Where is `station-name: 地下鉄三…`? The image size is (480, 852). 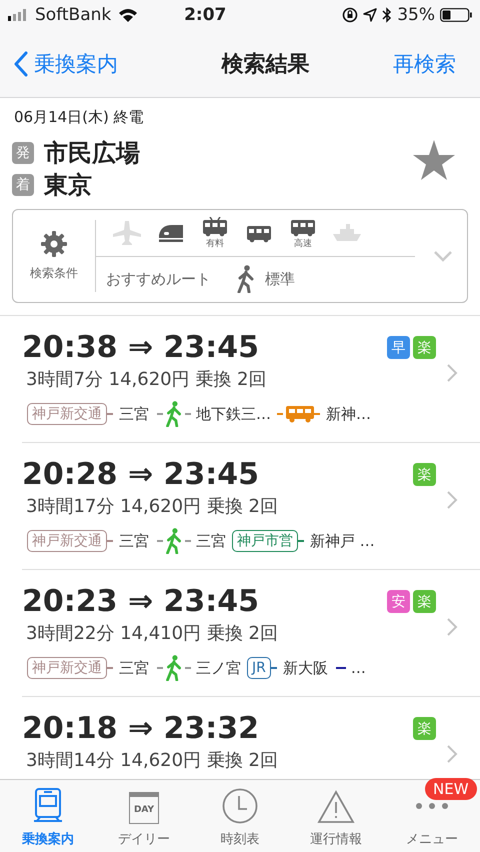 station-name: 地下鉄三… is located at coordinates (233, 414).